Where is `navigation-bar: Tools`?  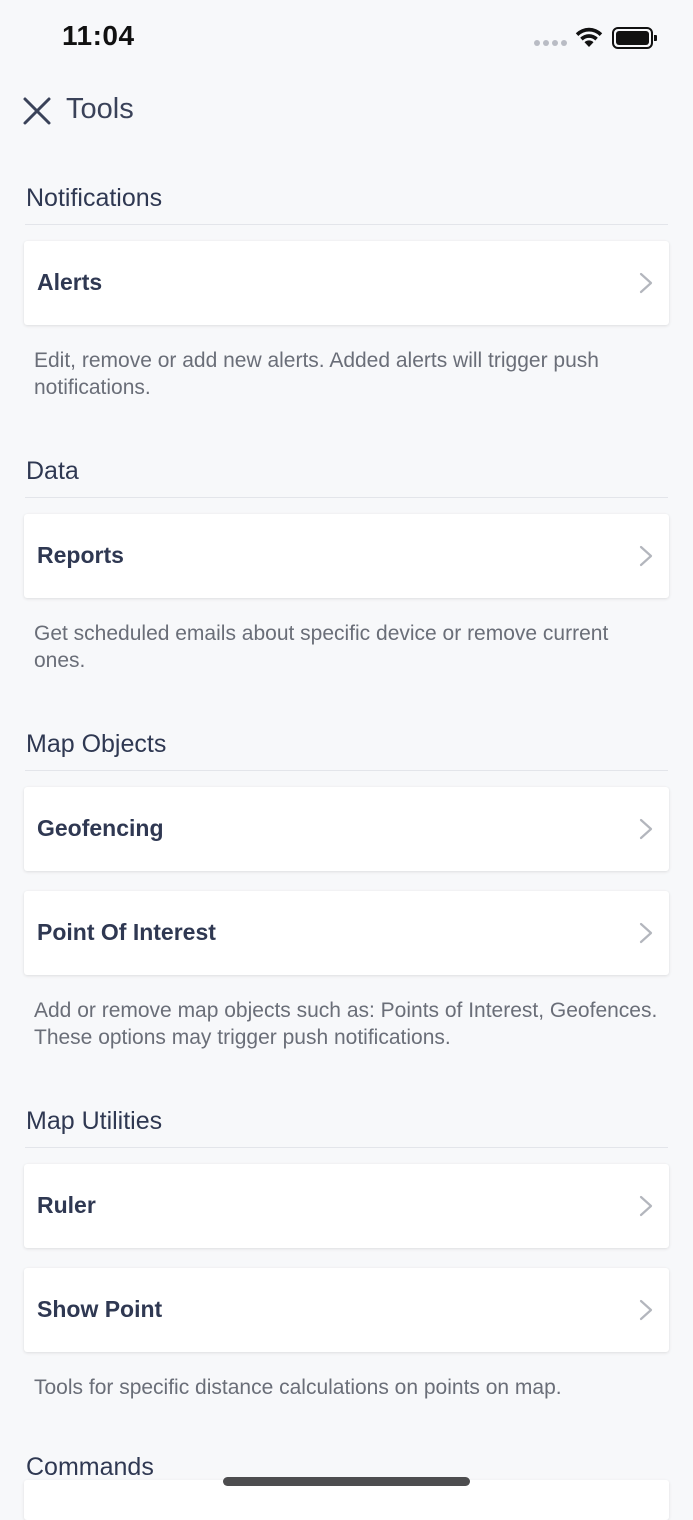 navigation-bar: Tools is located at coordinates (346, 111).